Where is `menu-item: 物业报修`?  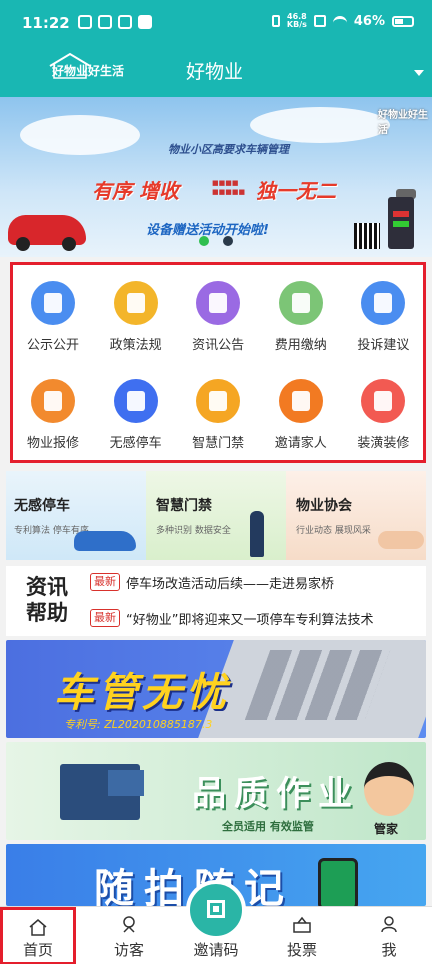
menu-item: 物业报修 is located at coordinates (53, 408).